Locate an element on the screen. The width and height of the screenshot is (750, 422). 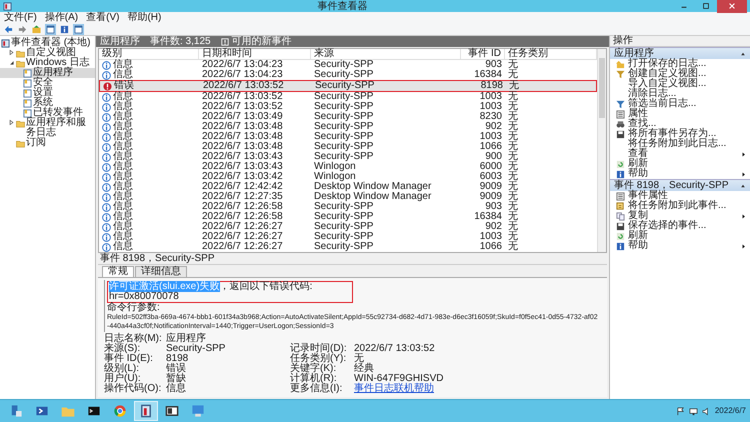
date-text: 2022/6/7 13:03:43 is located at coordinates (242, 167).